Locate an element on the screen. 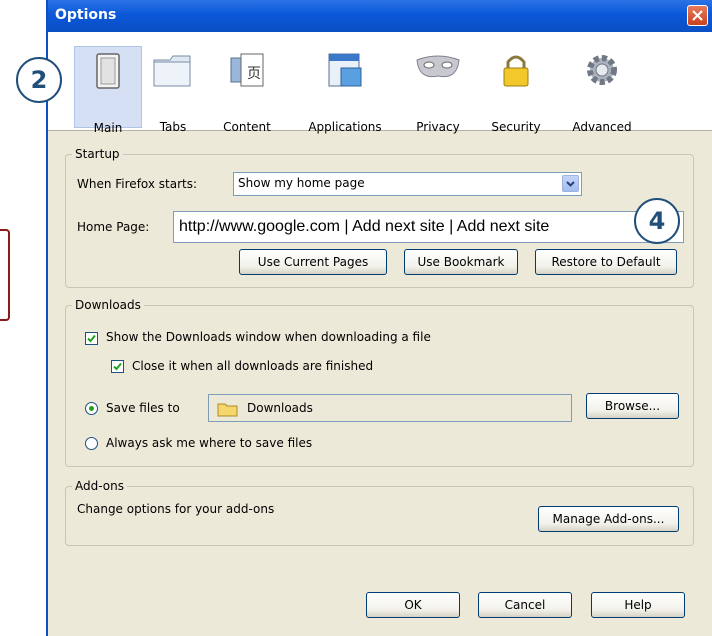 The height and width of the screenshot is (636, 712). close-it-checkbox is located at coordinates (117, 366).